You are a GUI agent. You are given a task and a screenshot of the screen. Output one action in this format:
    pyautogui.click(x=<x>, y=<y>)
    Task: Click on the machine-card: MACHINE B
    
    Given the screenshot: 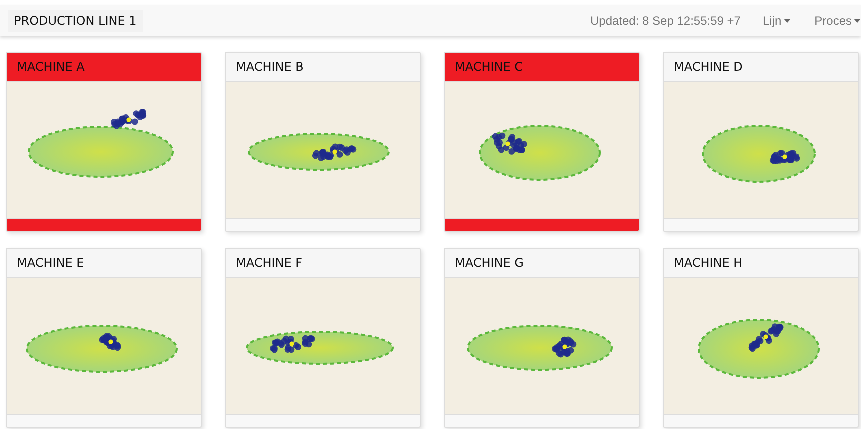 What is the action you would take?
    pyautogui.click(x=323, y=142)
    